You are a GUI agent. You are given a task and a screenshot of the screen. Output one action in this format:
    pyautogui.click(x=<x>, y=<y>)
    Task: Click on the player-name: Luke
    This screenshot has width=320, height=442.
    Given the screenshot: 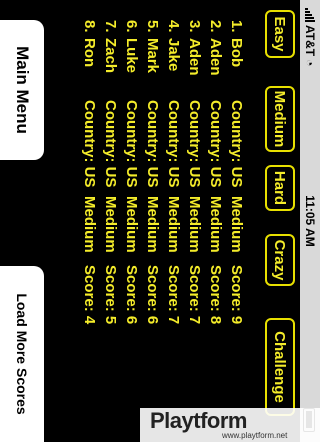 What is the action you would take?
    pyautogui.click(x=131, y=56)
    